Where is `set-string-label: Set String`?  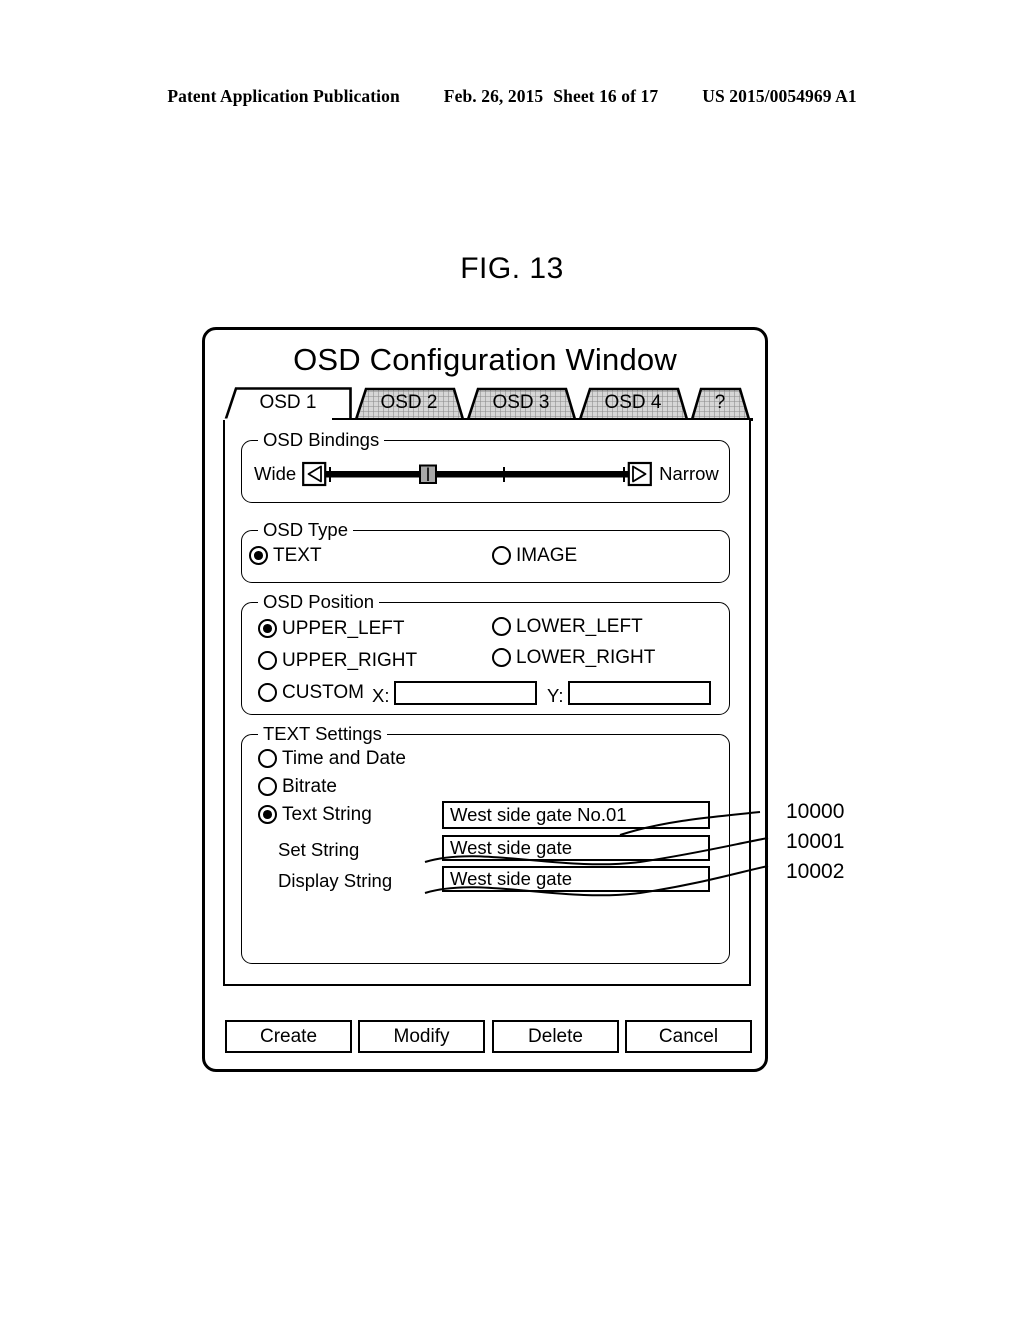 set-string-label: Set String is located at coordinates (319, 849).